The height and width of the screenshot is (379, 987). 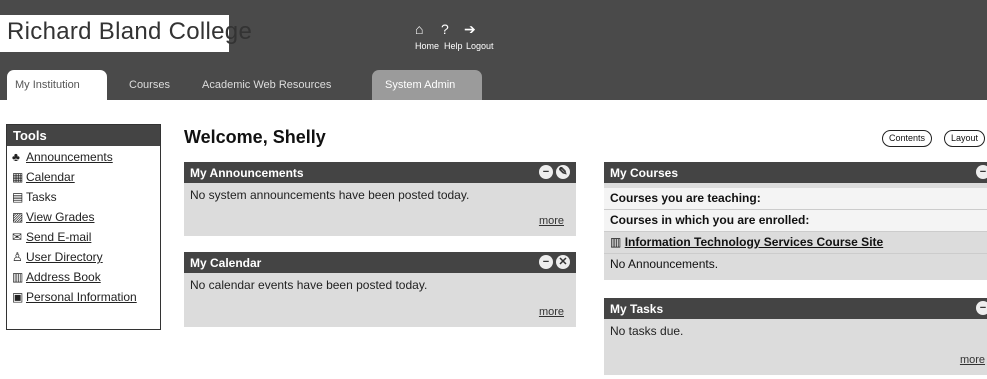 I want to click on calendar-more-link: more, so click(x=551, y=312).